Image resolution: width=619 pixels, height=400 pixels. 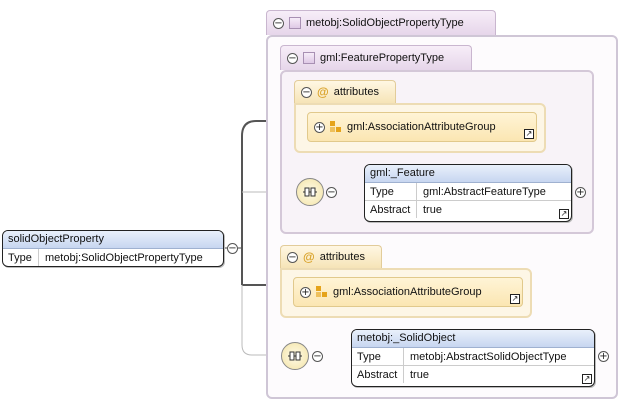 I want to click on feature-element-name: gml:_Feature, so click(x=468, y=174).